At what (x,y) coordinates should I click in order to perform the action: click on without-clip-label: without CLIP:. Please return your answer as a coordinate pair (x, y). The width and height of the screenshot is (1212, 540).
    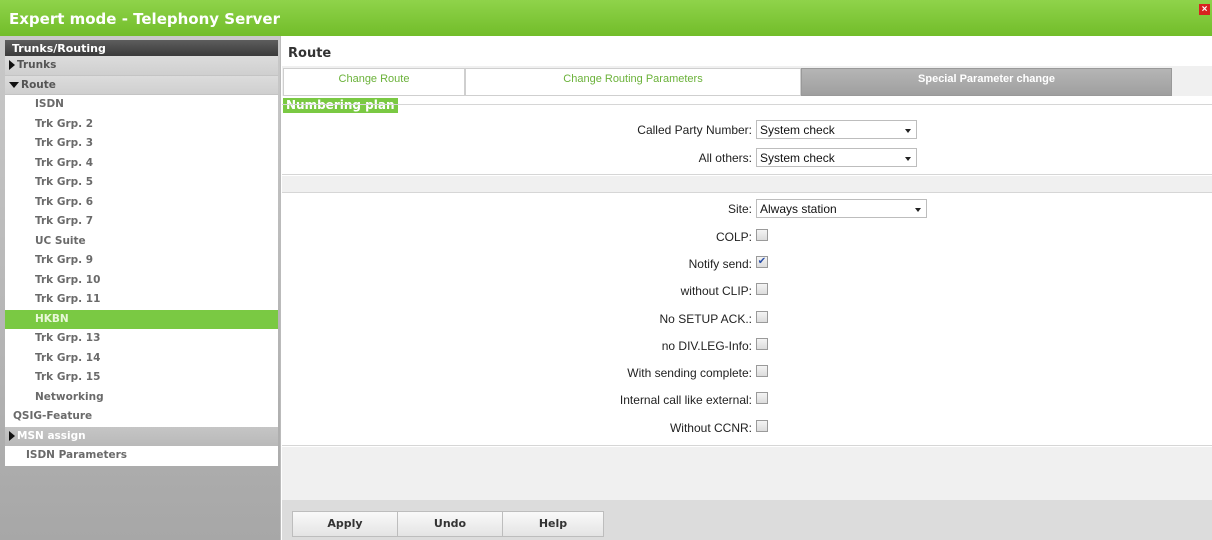
    Looking at the image, I should click on (716, 291).